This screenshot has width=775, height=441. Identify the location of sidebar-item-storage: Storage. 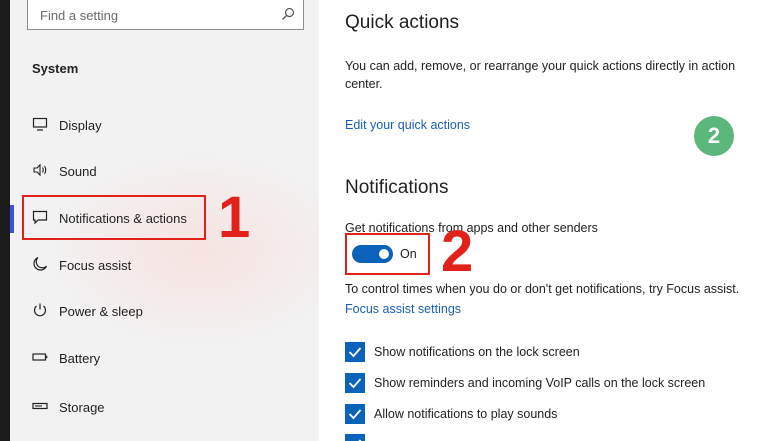
(113, 407).